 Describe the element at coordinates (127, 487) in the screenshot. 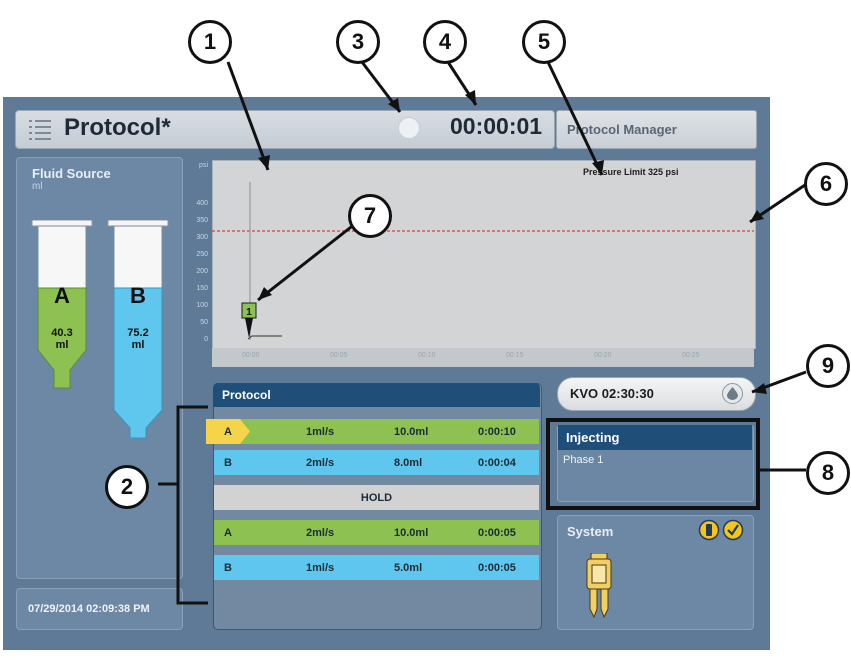

I see `callout-2: 2` at that location.